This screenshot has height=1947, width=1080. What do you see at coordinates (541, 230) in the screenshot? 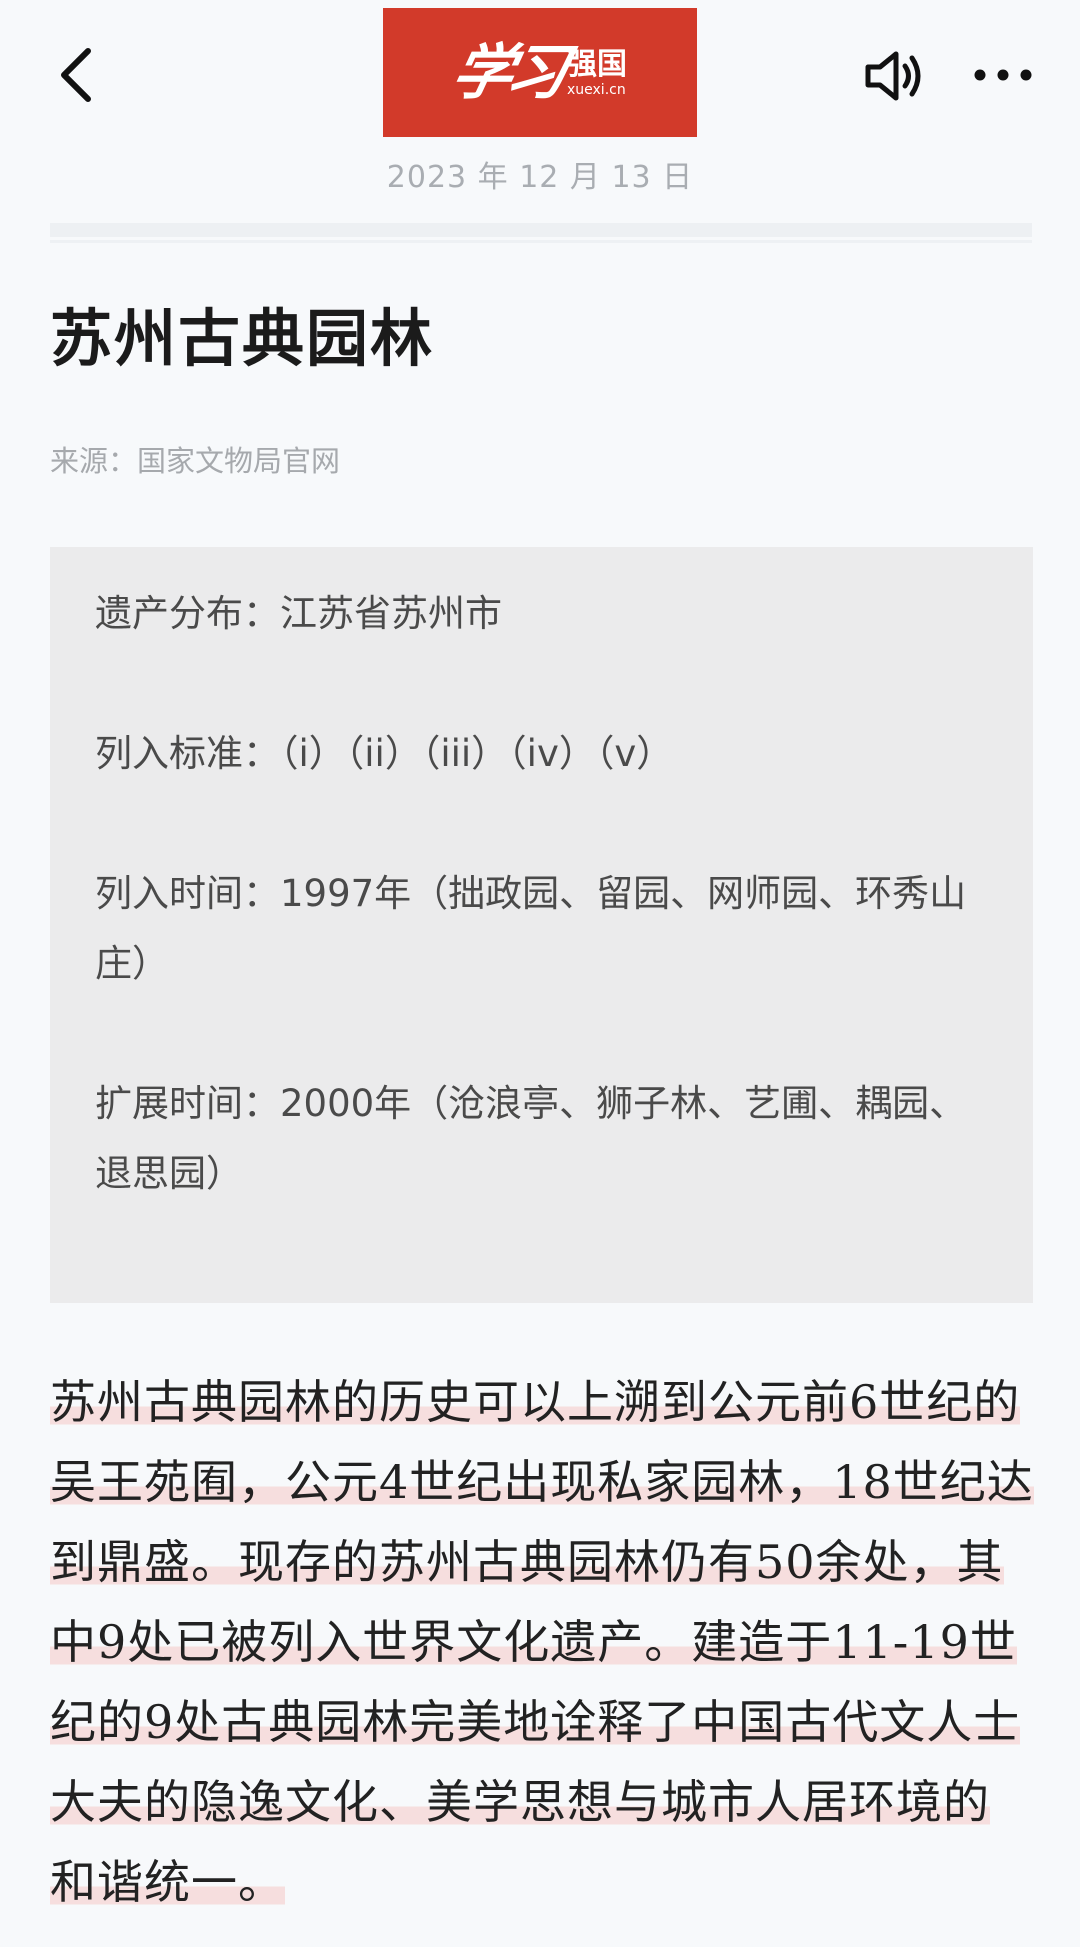
I see `divider` at bounding box center [541, 230].